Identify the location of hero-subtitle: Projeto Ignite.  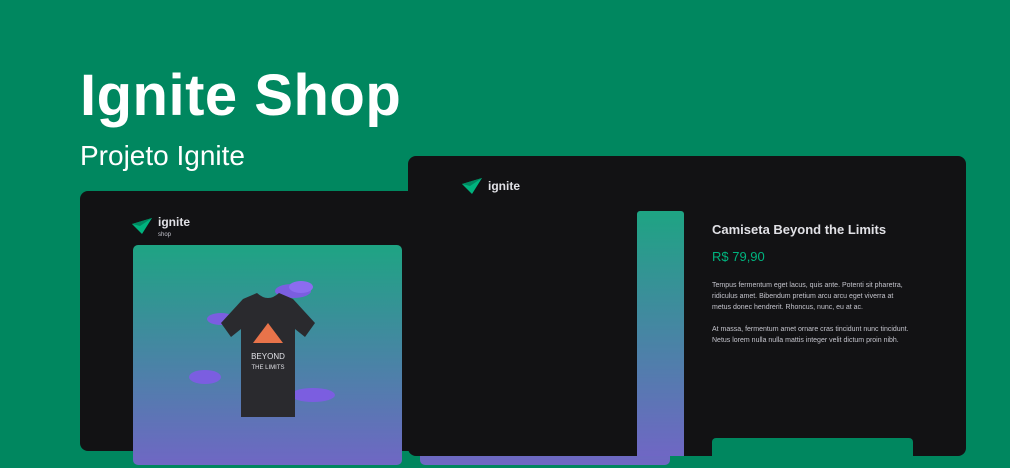
(162, 155).